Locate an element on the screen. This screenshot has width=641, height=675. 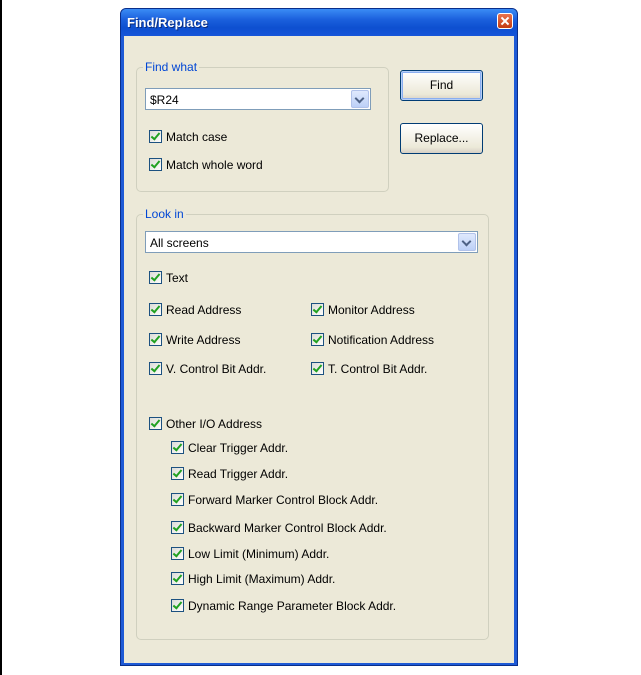
match-whole-word-label: Match whole word is located at coordinates (214, 165).